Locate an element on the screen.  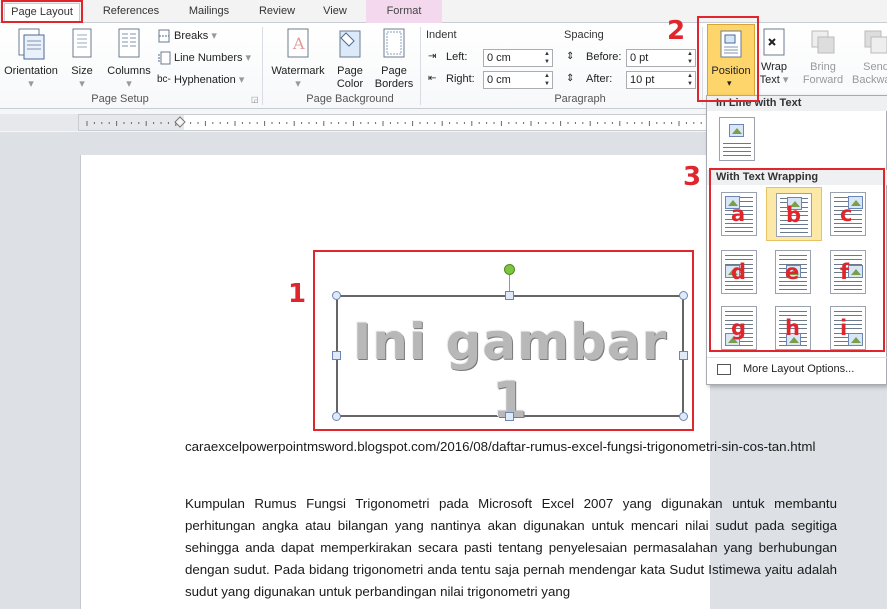
layout-options-icon is located at coordinates (724, 369).